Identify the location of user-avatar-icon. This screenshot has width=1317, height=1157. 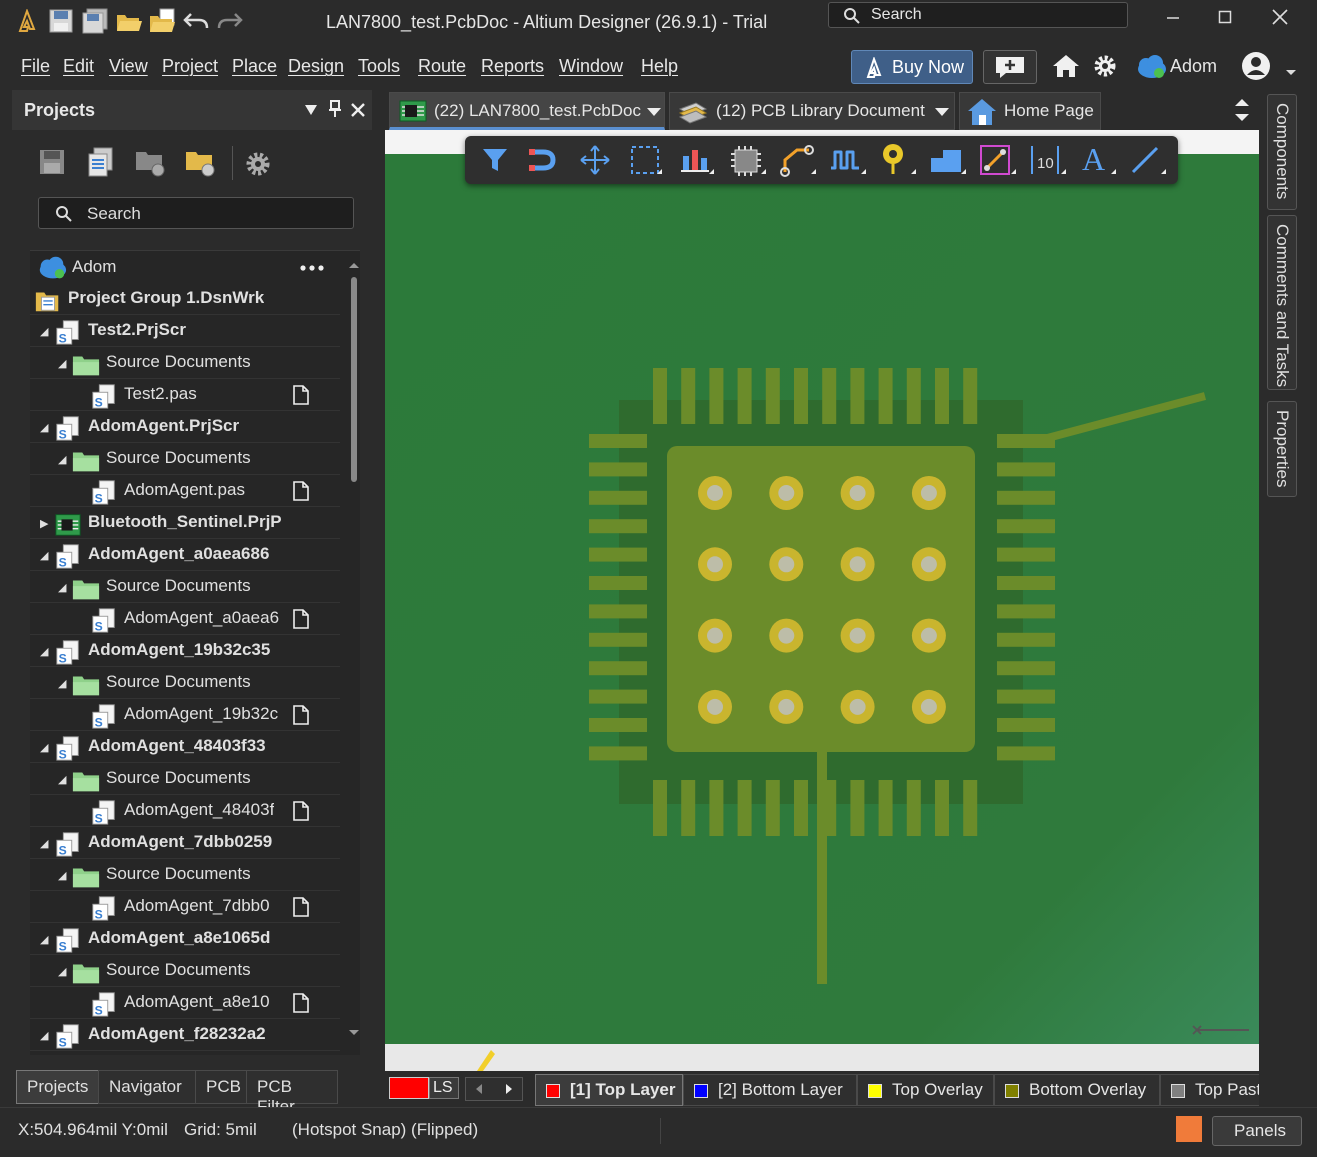
(1257, 69).